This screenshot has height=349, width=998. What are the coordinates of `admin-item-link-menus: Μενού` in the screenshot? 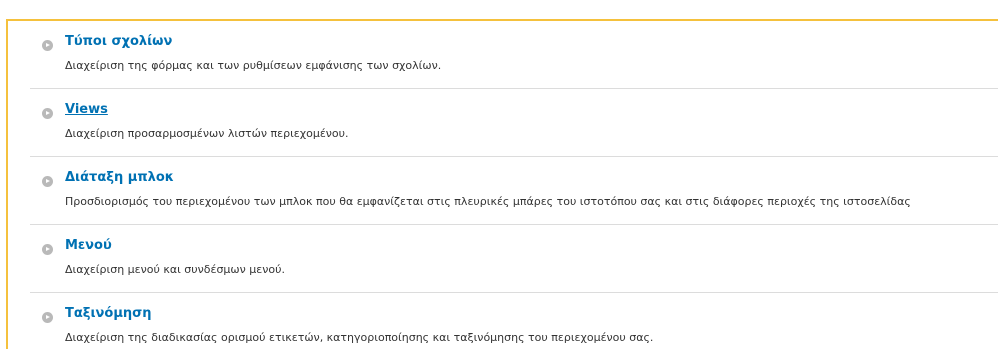 It's located at (88, 245).